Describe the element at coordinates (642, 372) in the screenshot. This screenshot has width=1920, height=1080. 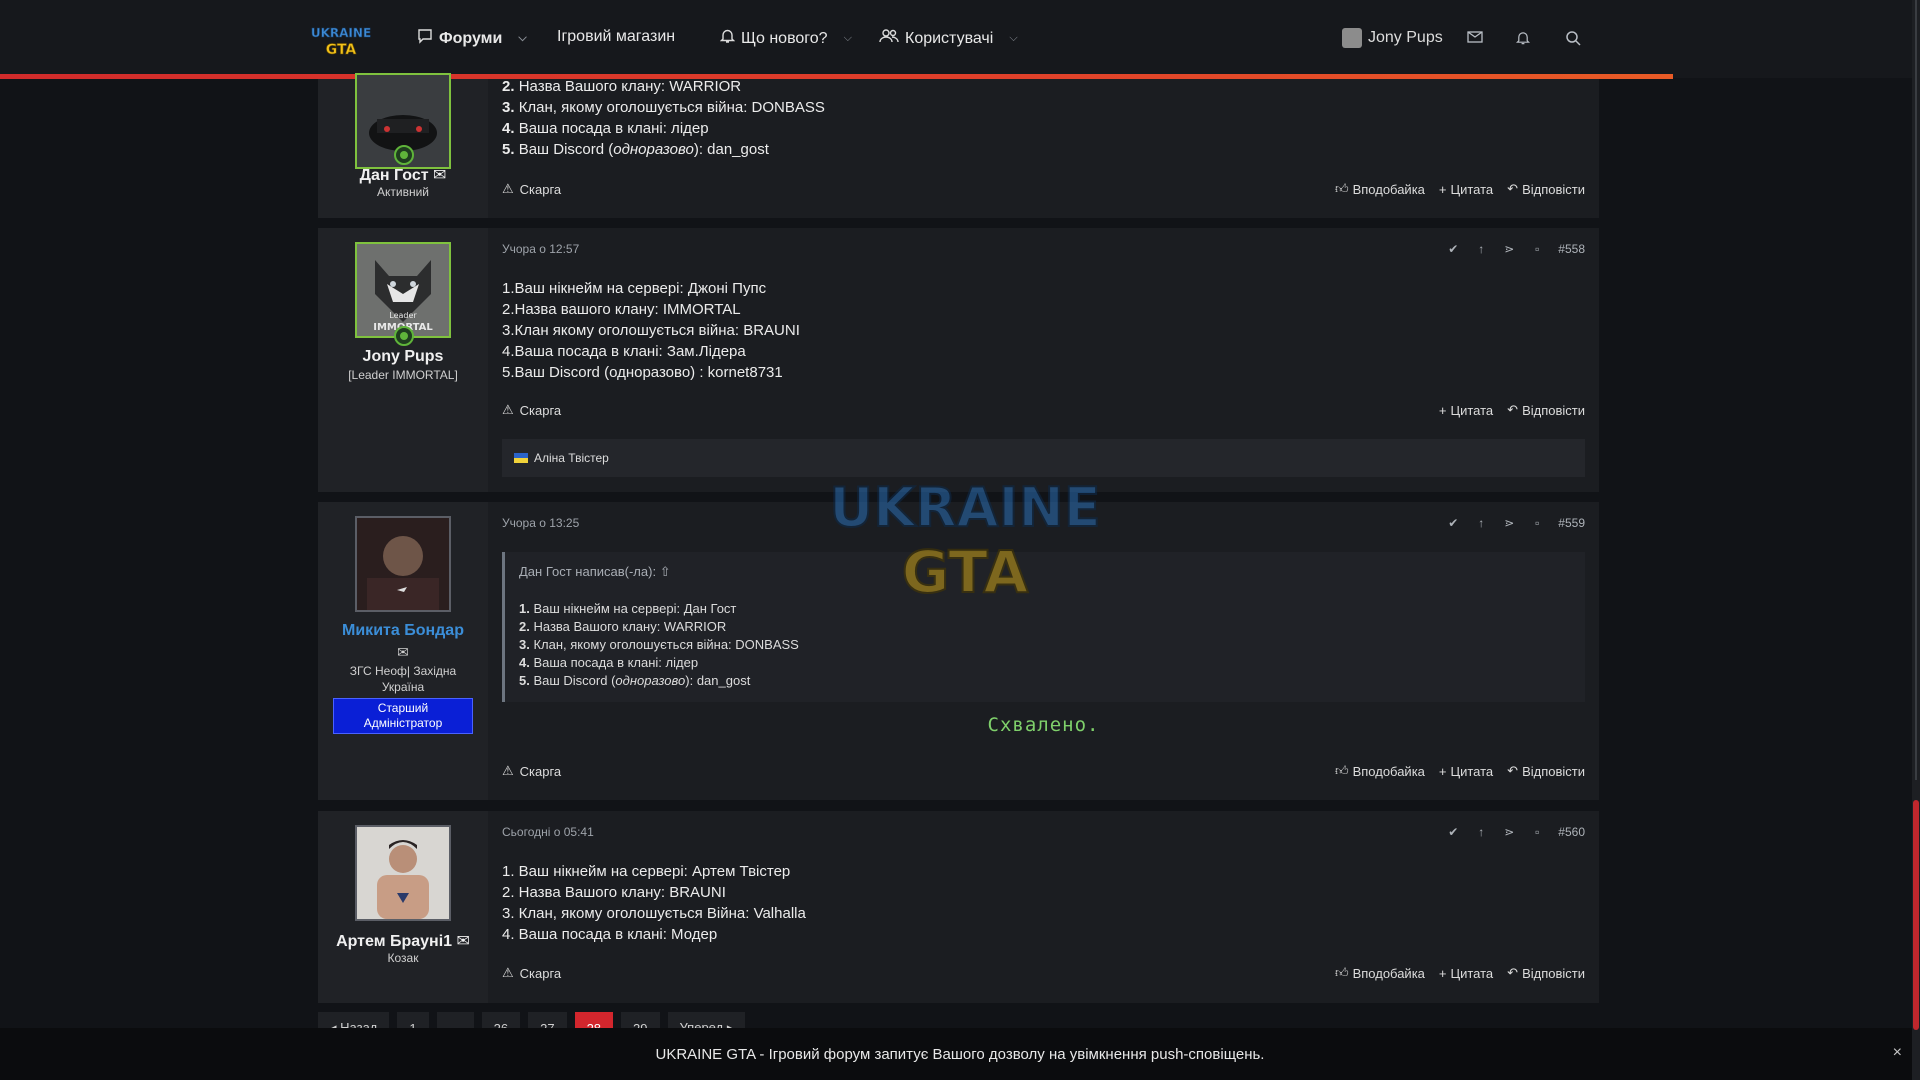
I see `post-line: 5.Ваш Discord (одноразово) : kornet8731` at that location.